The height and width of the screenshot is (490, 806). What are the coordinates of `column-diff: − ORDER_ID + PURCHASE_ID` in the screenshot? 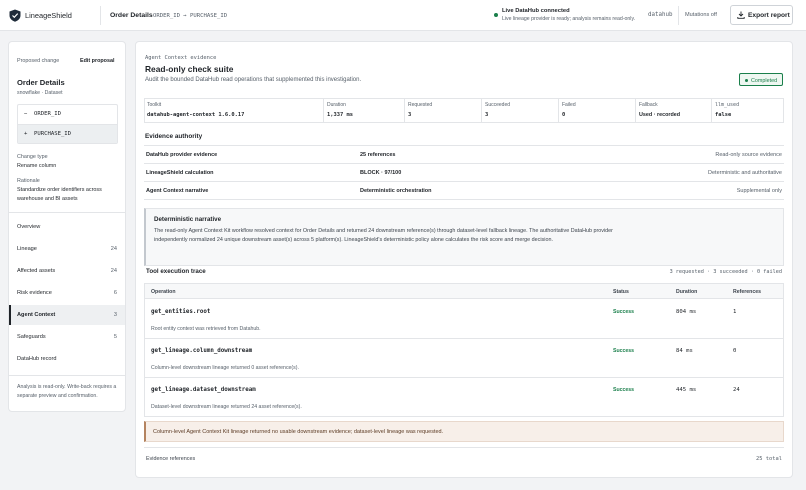 It's located at (67, 124).